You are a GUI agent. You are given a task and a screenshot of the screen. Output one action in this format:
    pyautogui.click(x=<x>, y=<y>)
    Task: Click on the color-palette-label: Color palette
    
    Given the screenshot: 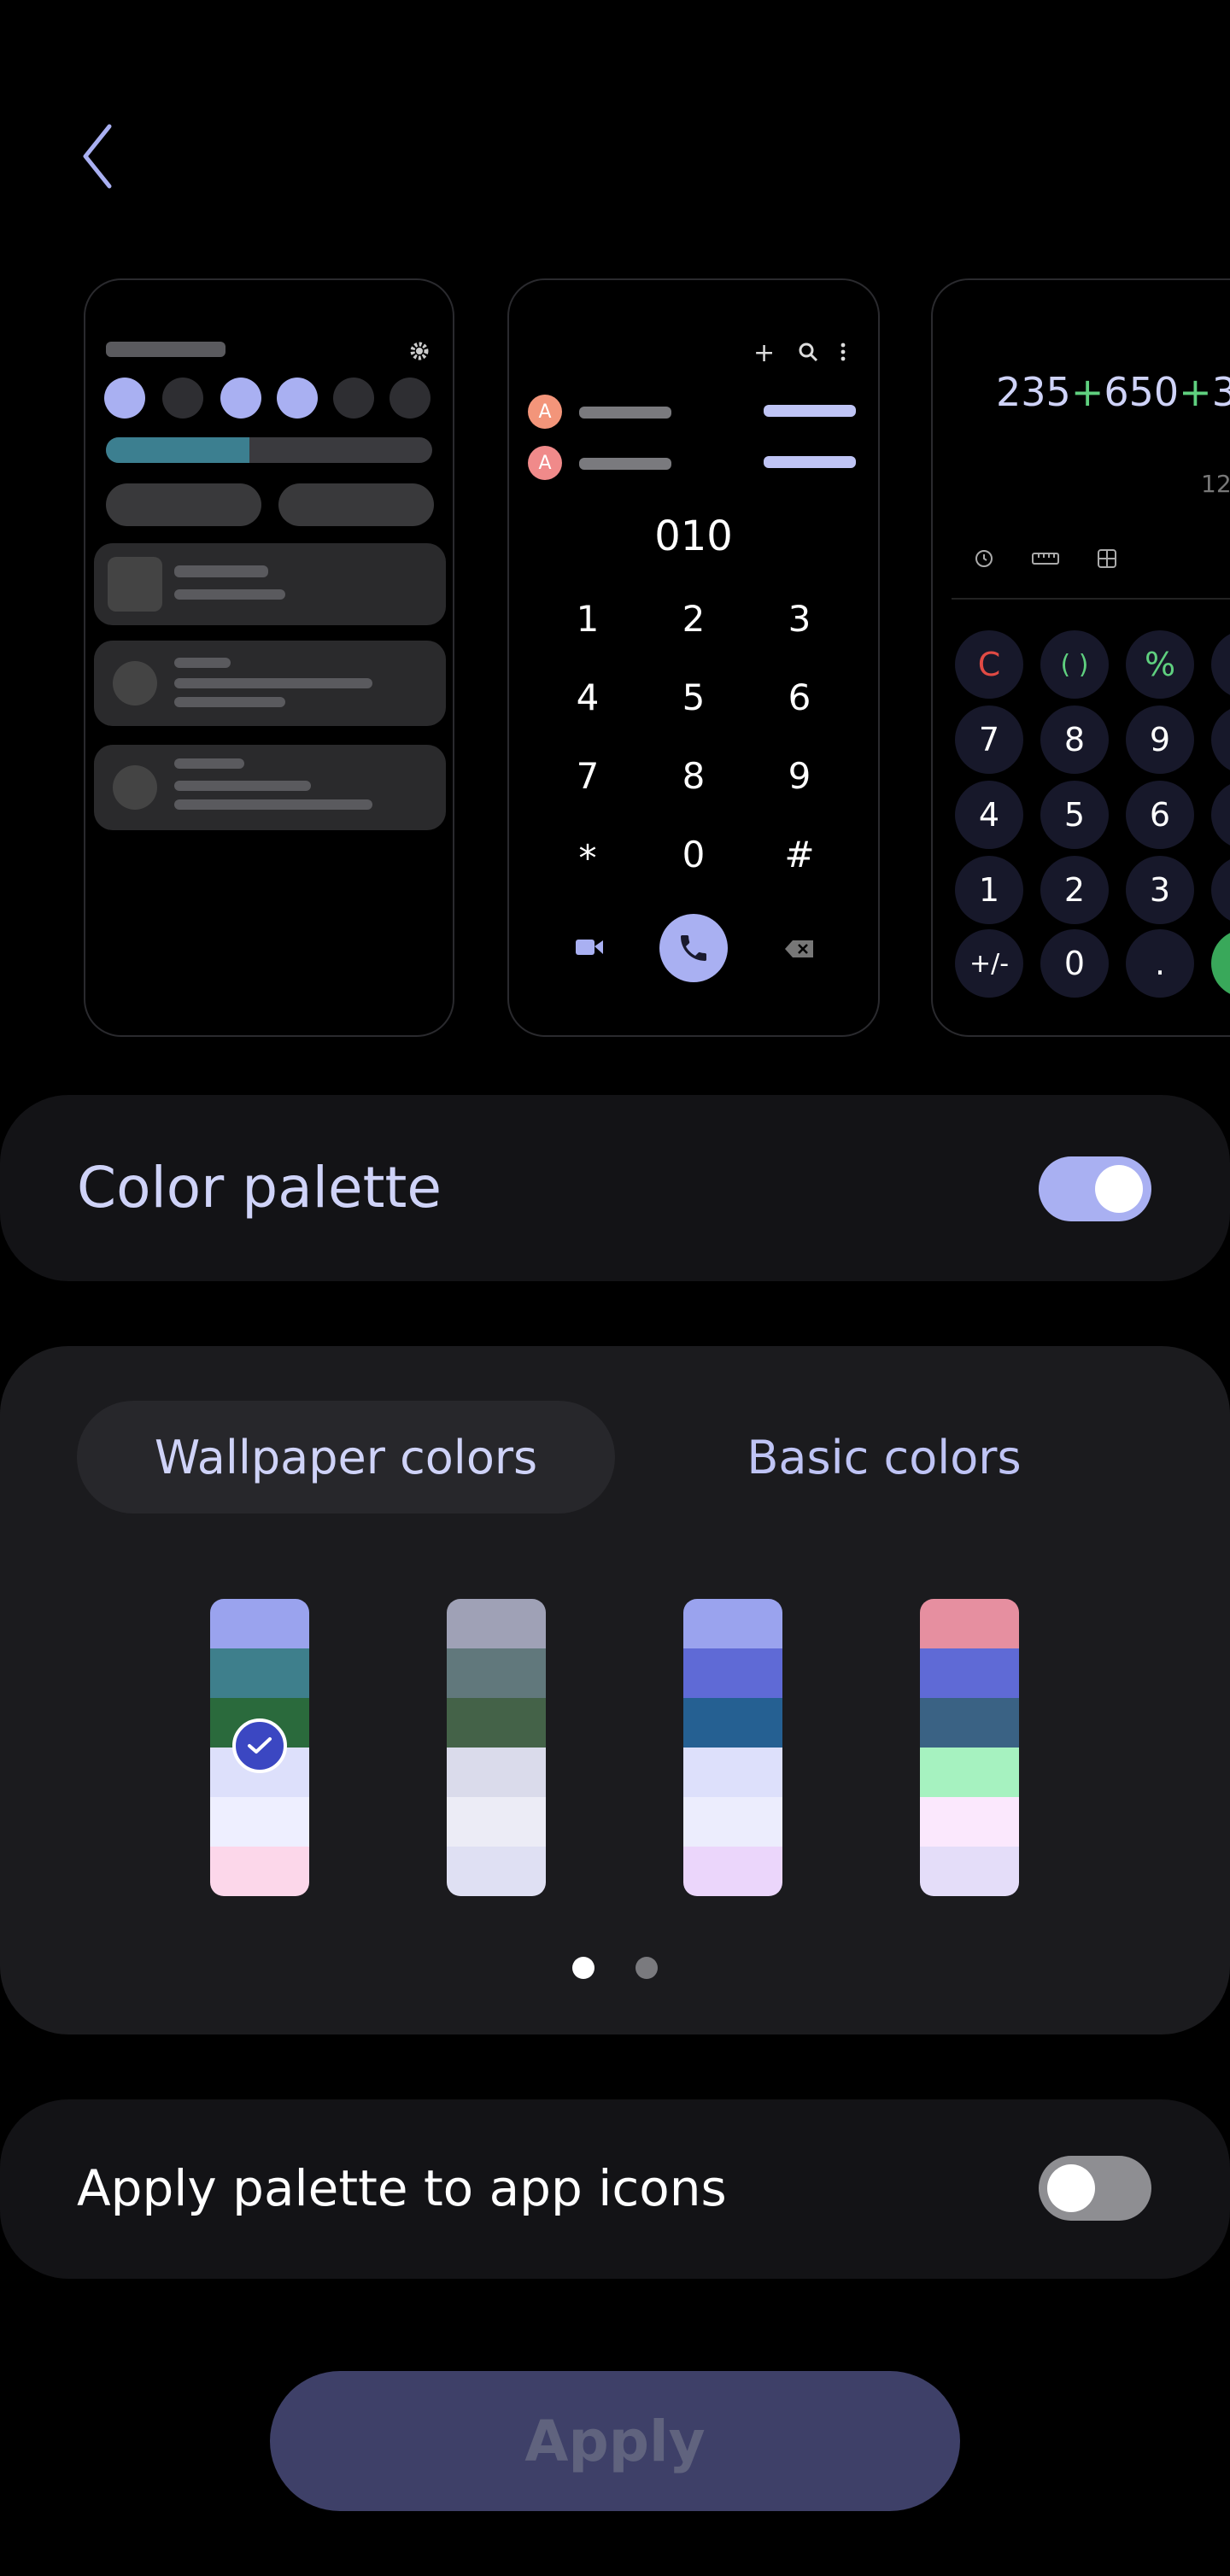 What is the action you would take?
    pyautogui.click(x=259, y=1188)
    